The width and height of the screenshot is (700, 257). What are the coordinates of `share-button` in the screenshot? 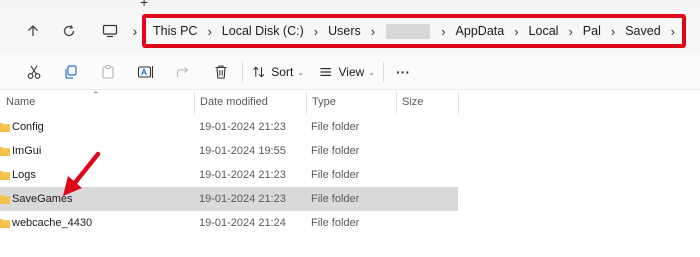 It's located at (183, 72).